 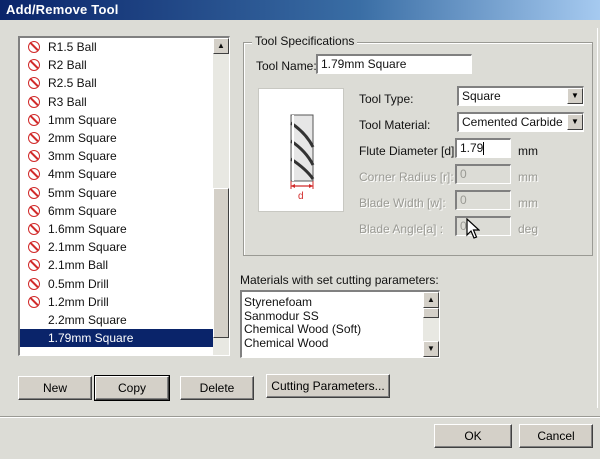 I want to click on ok-button: OK, so click(x=473, y=436).